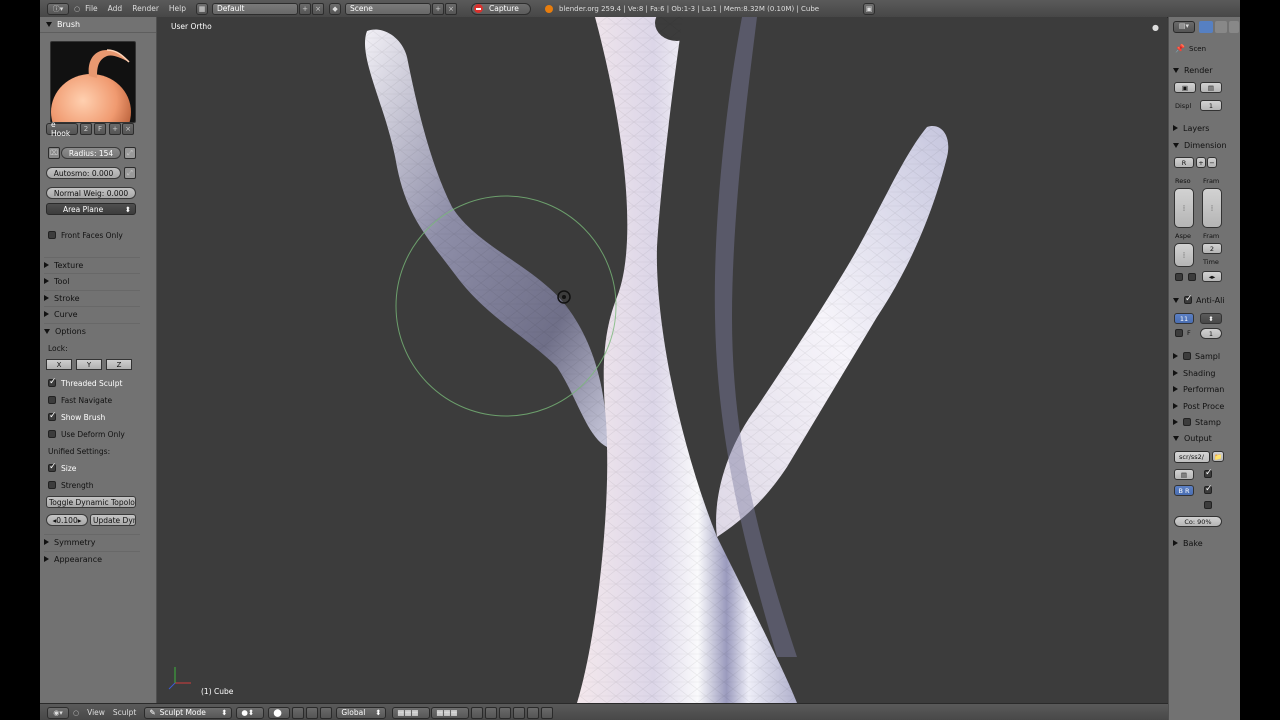 Image resolution: width=1280 pixels, height=720 pixels. I want to click on unlink-brush-icon: ×, so click(128, 129).